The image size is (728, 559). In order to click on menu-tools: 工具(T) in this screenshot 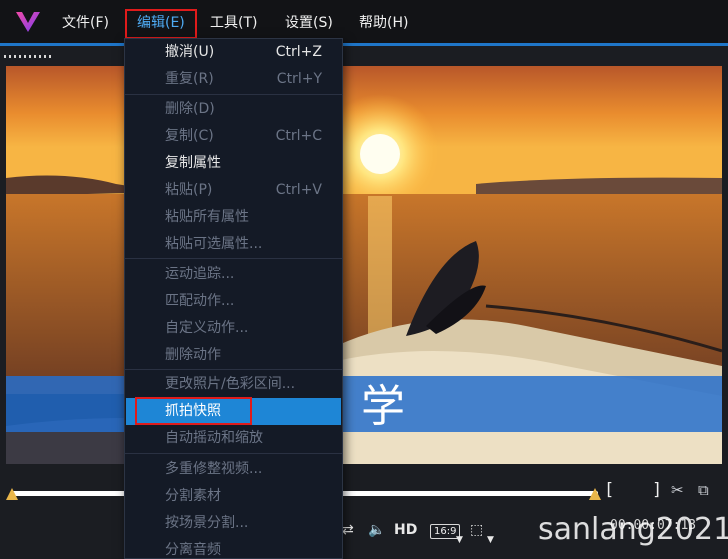, I will do `click(233, 23)`.